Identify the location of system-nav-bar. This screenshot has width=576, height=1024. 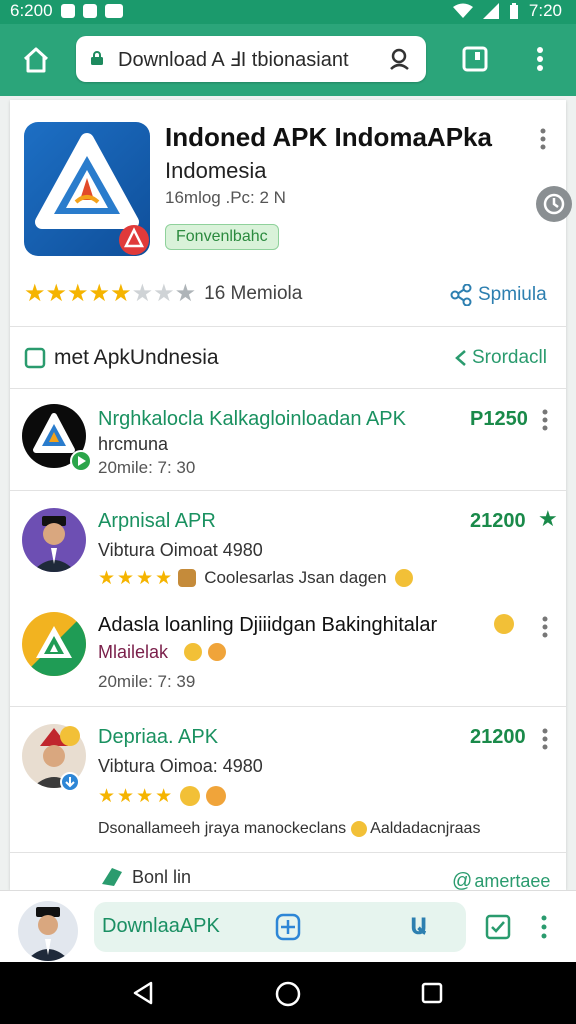
(288, 993).